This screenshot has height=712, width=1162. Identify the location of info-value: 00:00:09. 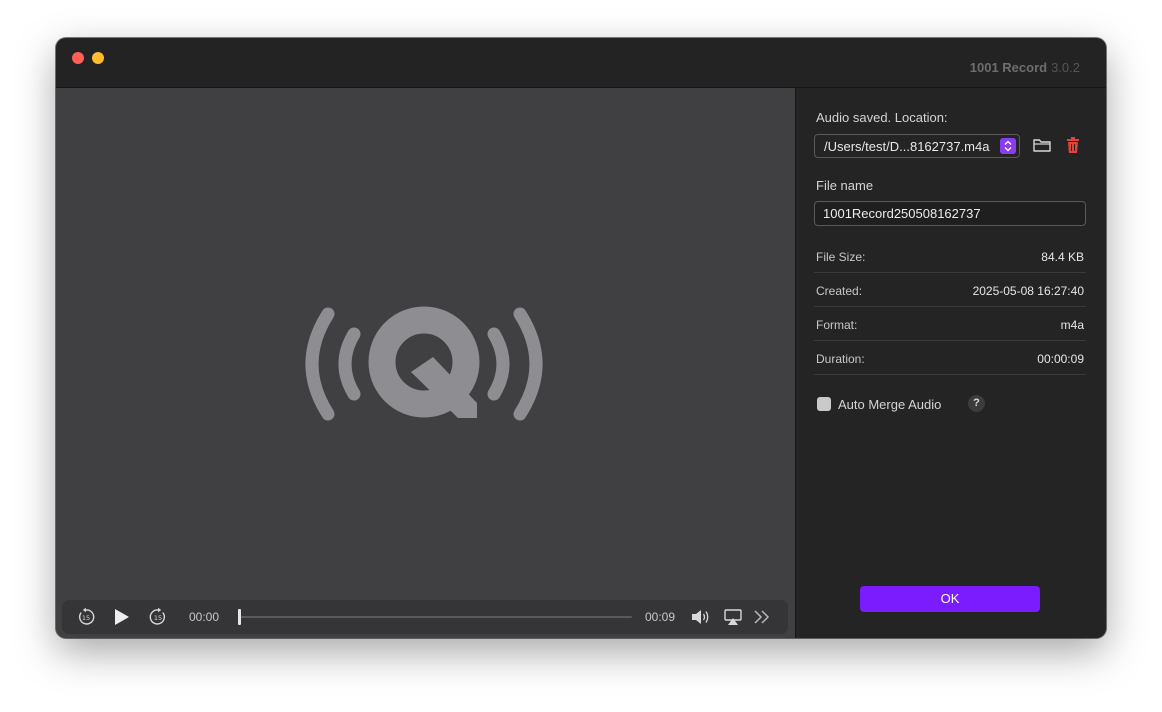
(1060, 359).